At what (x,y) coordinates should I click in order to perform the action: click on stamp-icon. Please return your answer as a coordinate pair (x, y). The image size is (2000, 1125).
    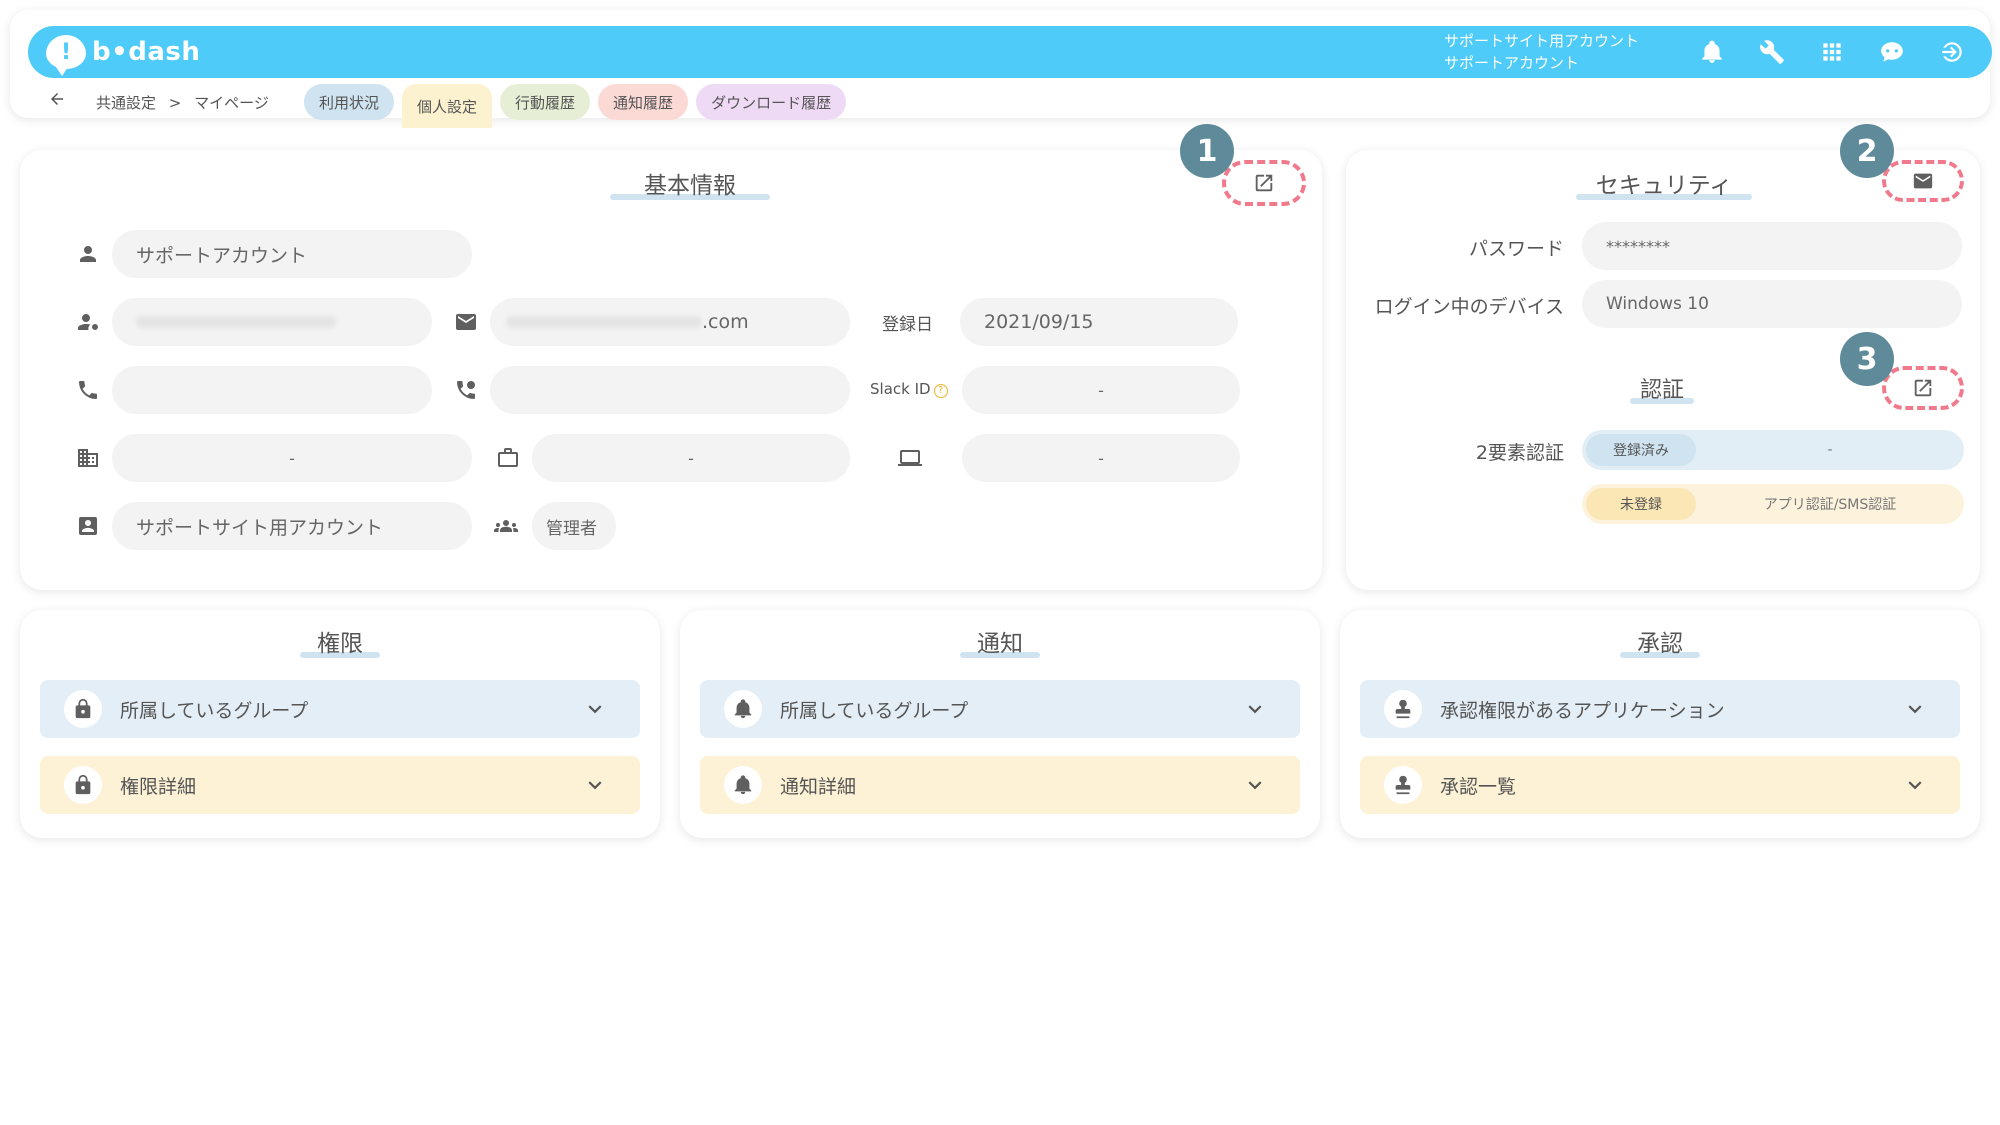
    Looking at the image, I should click on (1403, 785).